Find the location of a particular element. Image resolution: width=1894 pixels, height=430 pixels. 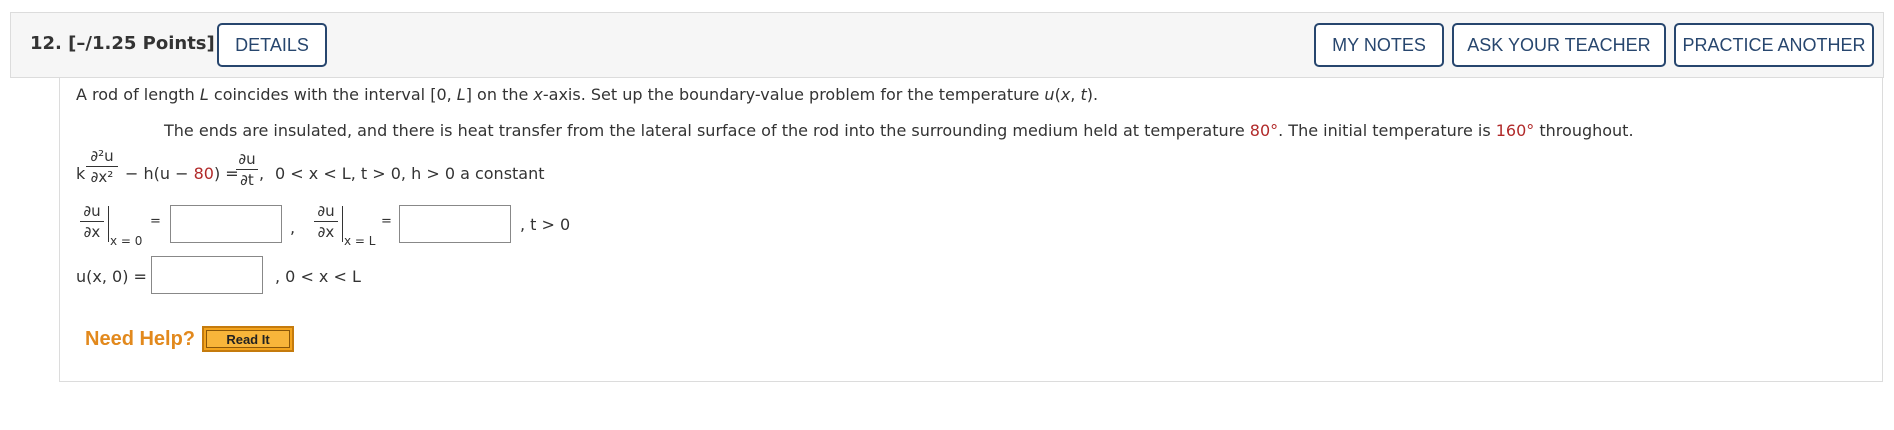

read-it-label: Read It is located at coordinates (248, 339).